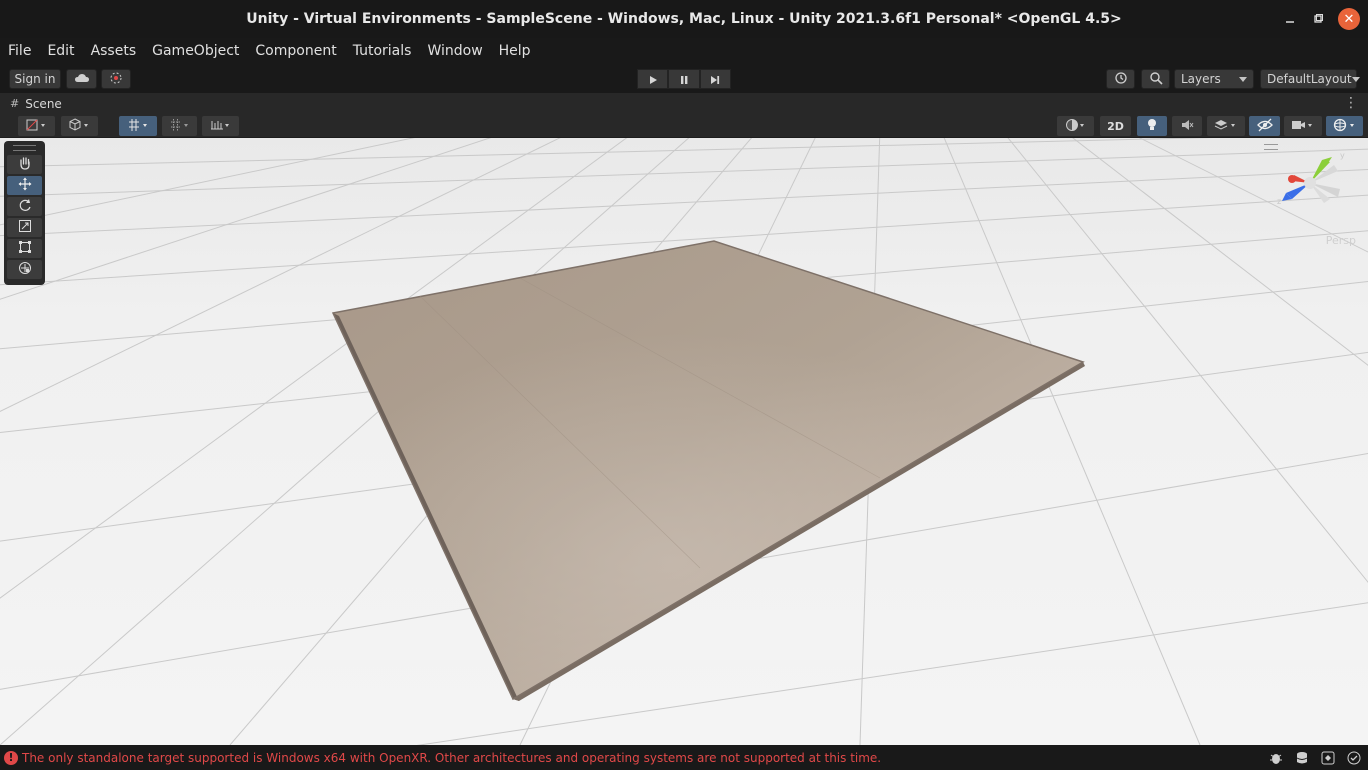 The width and height of the screenshot is (1368, 770). I want to click on search-icon, so click(1156, 79).